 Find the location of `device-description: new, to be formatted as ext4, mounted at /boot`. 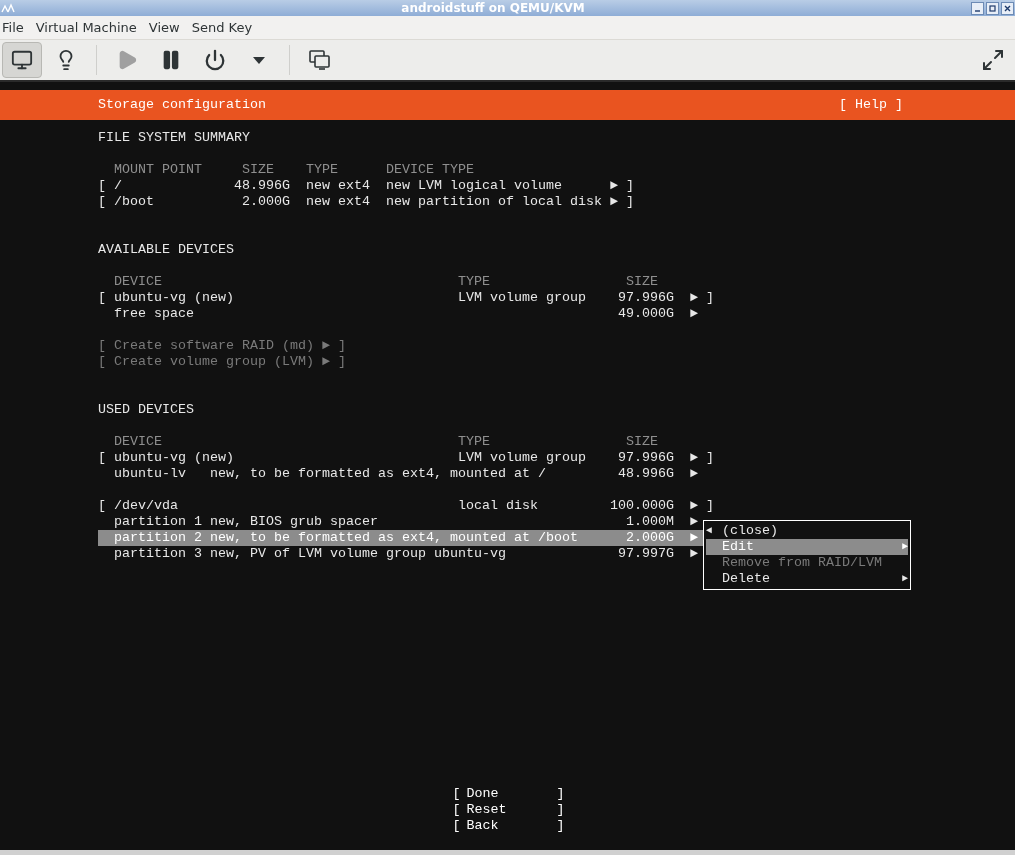

device-description: new, to be formatted as ext4, mounted at /boot is located at coordinates (394, 538).